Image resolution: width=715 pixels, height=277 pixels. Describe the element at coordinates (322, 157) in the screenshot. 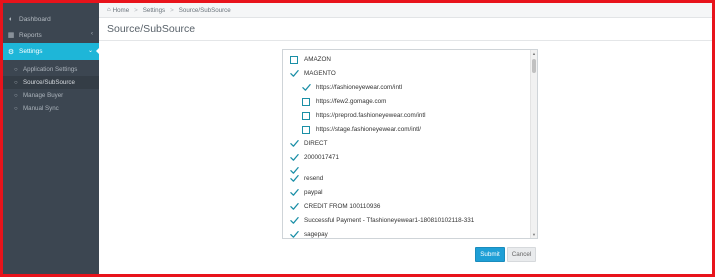

I see `list-item-label: 2000017471` at that location.